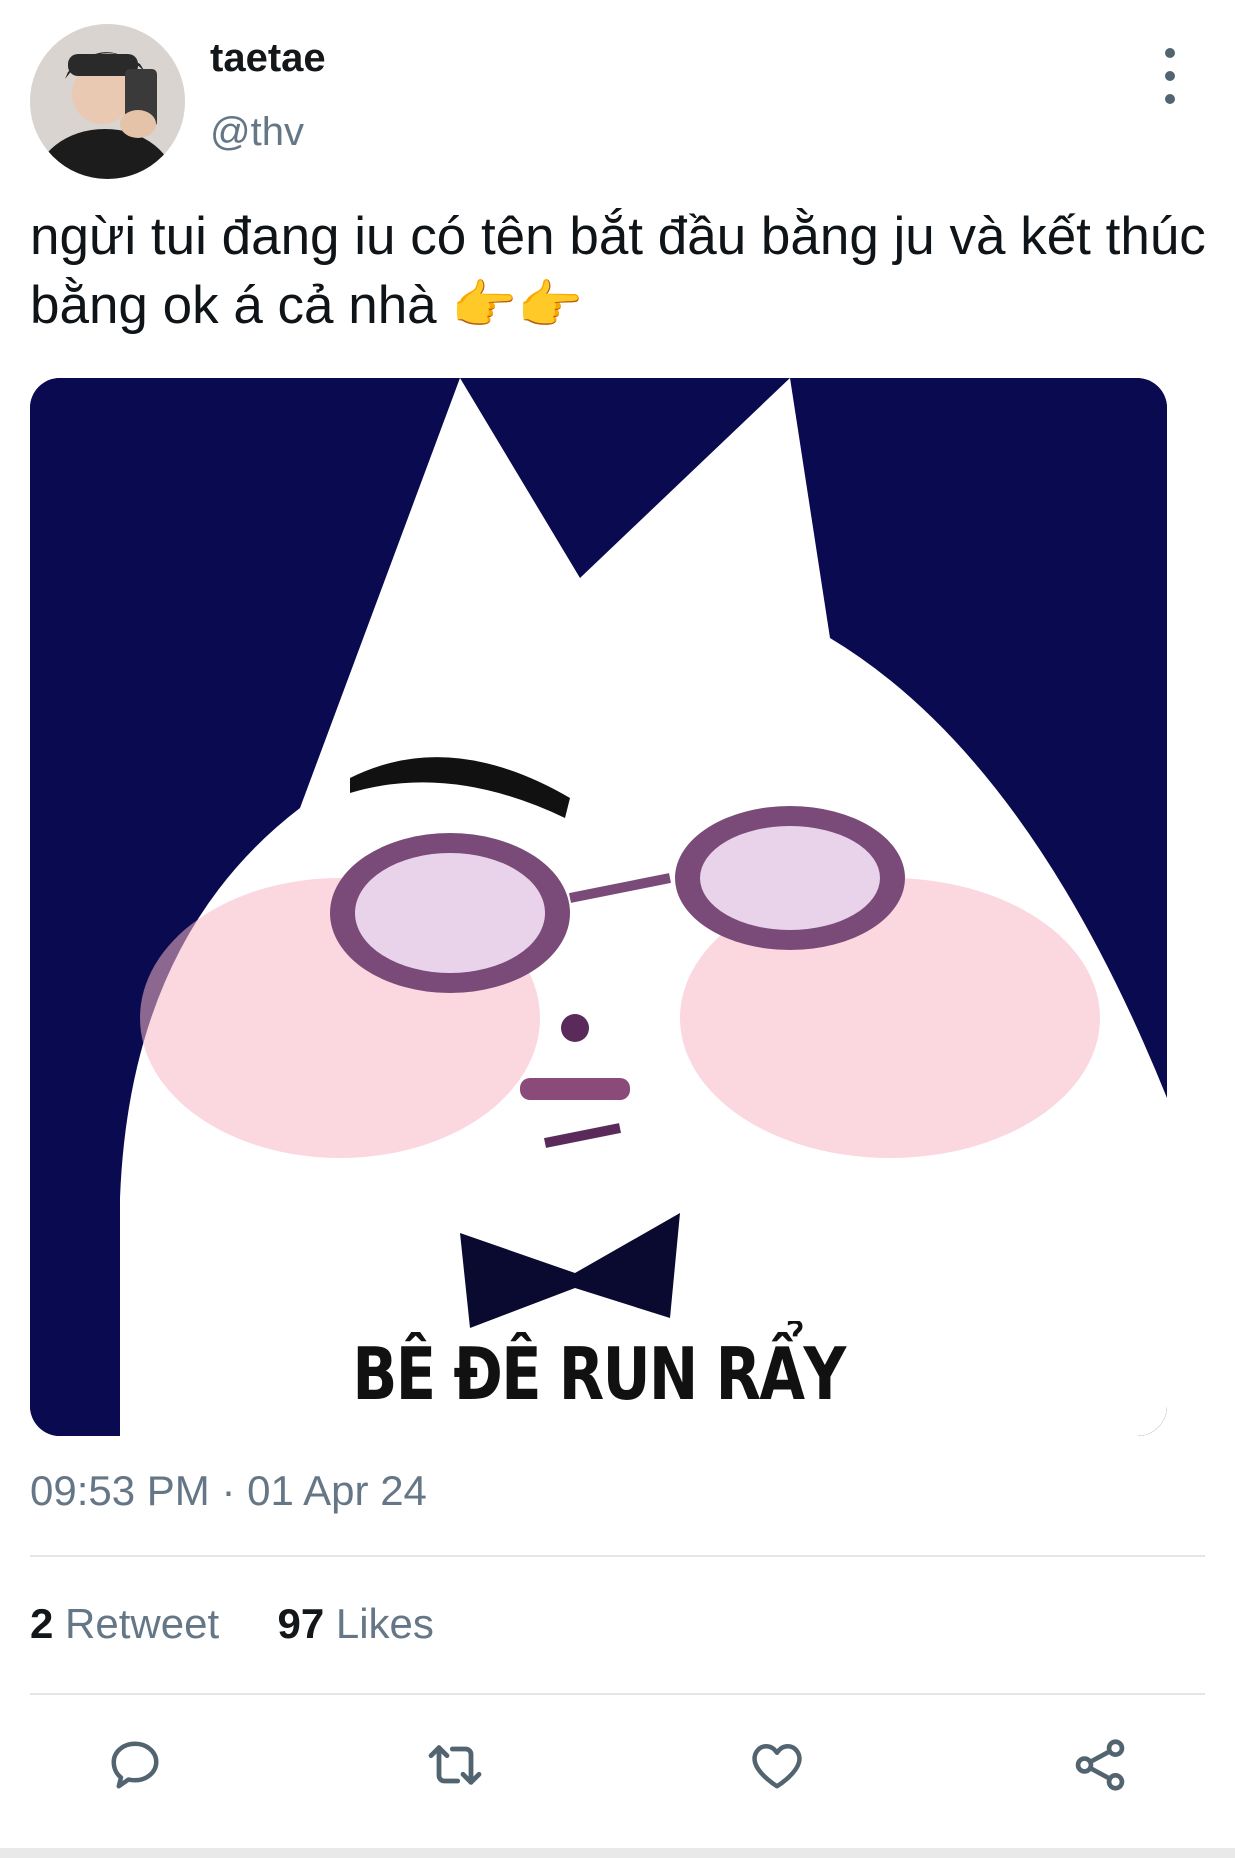 The image size is (1235, 1858). I want to click on more-options-button, so click(1170, 76).